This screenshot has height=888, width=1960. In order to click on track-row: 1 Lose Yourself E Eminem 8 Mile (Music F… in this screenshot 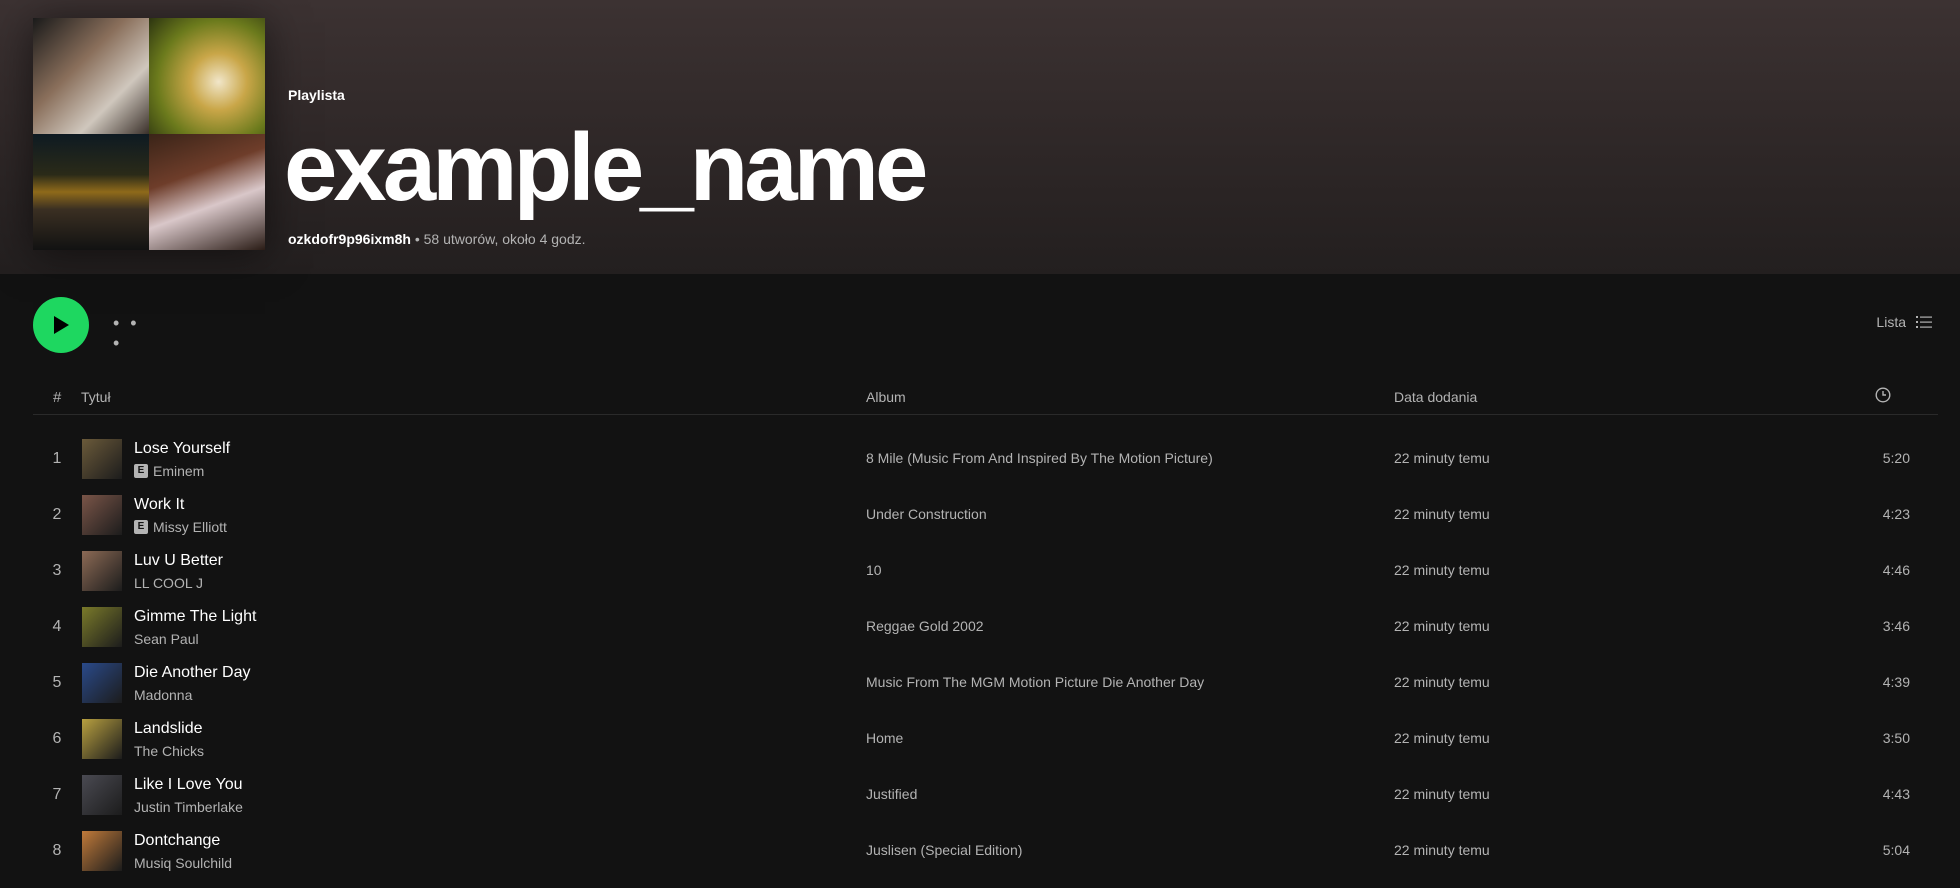, I will do `click(985, 459)`.